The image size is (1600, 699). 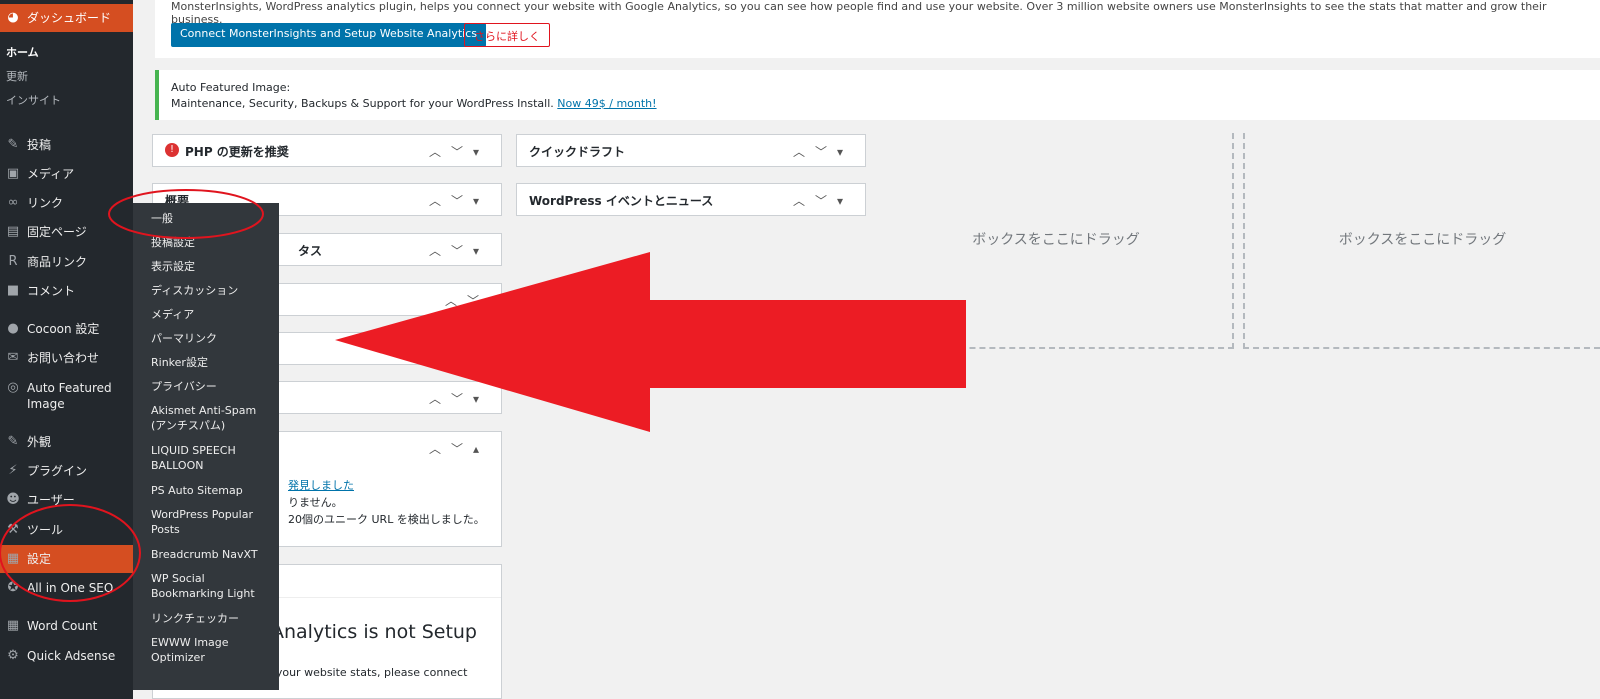 What do you see at coordinates (186, 214) in the screenshot?
I see `highlight-circle-general` at bounding box center [186, 214].